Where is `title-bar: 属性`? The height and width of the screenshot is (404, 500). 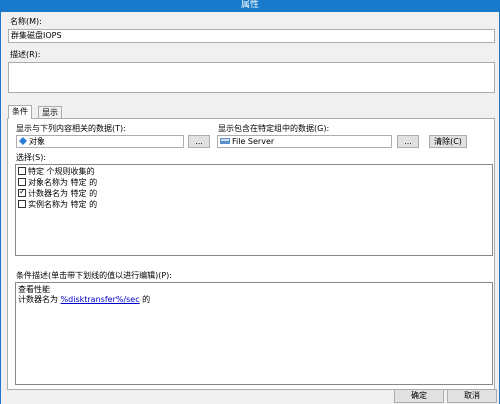 title-bar: 属性 is located at coordinates (250, 6).